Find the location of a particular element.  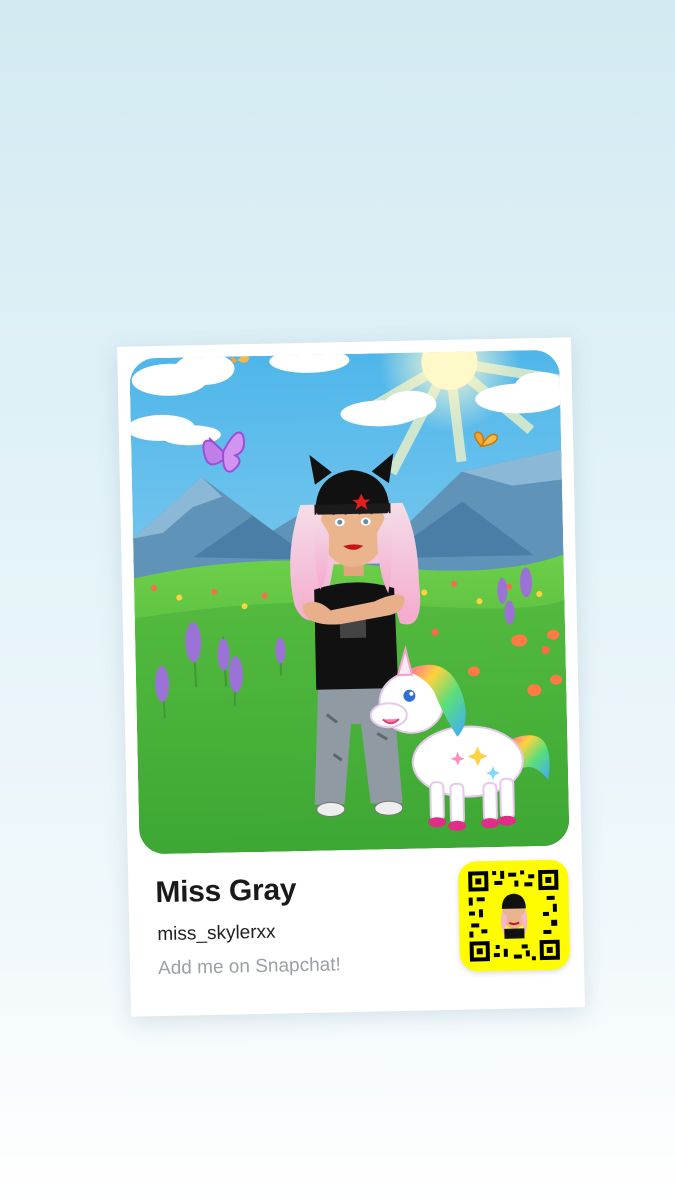

add-me-caption: Add me on Snapchat! is located at coordinates (249, 967).